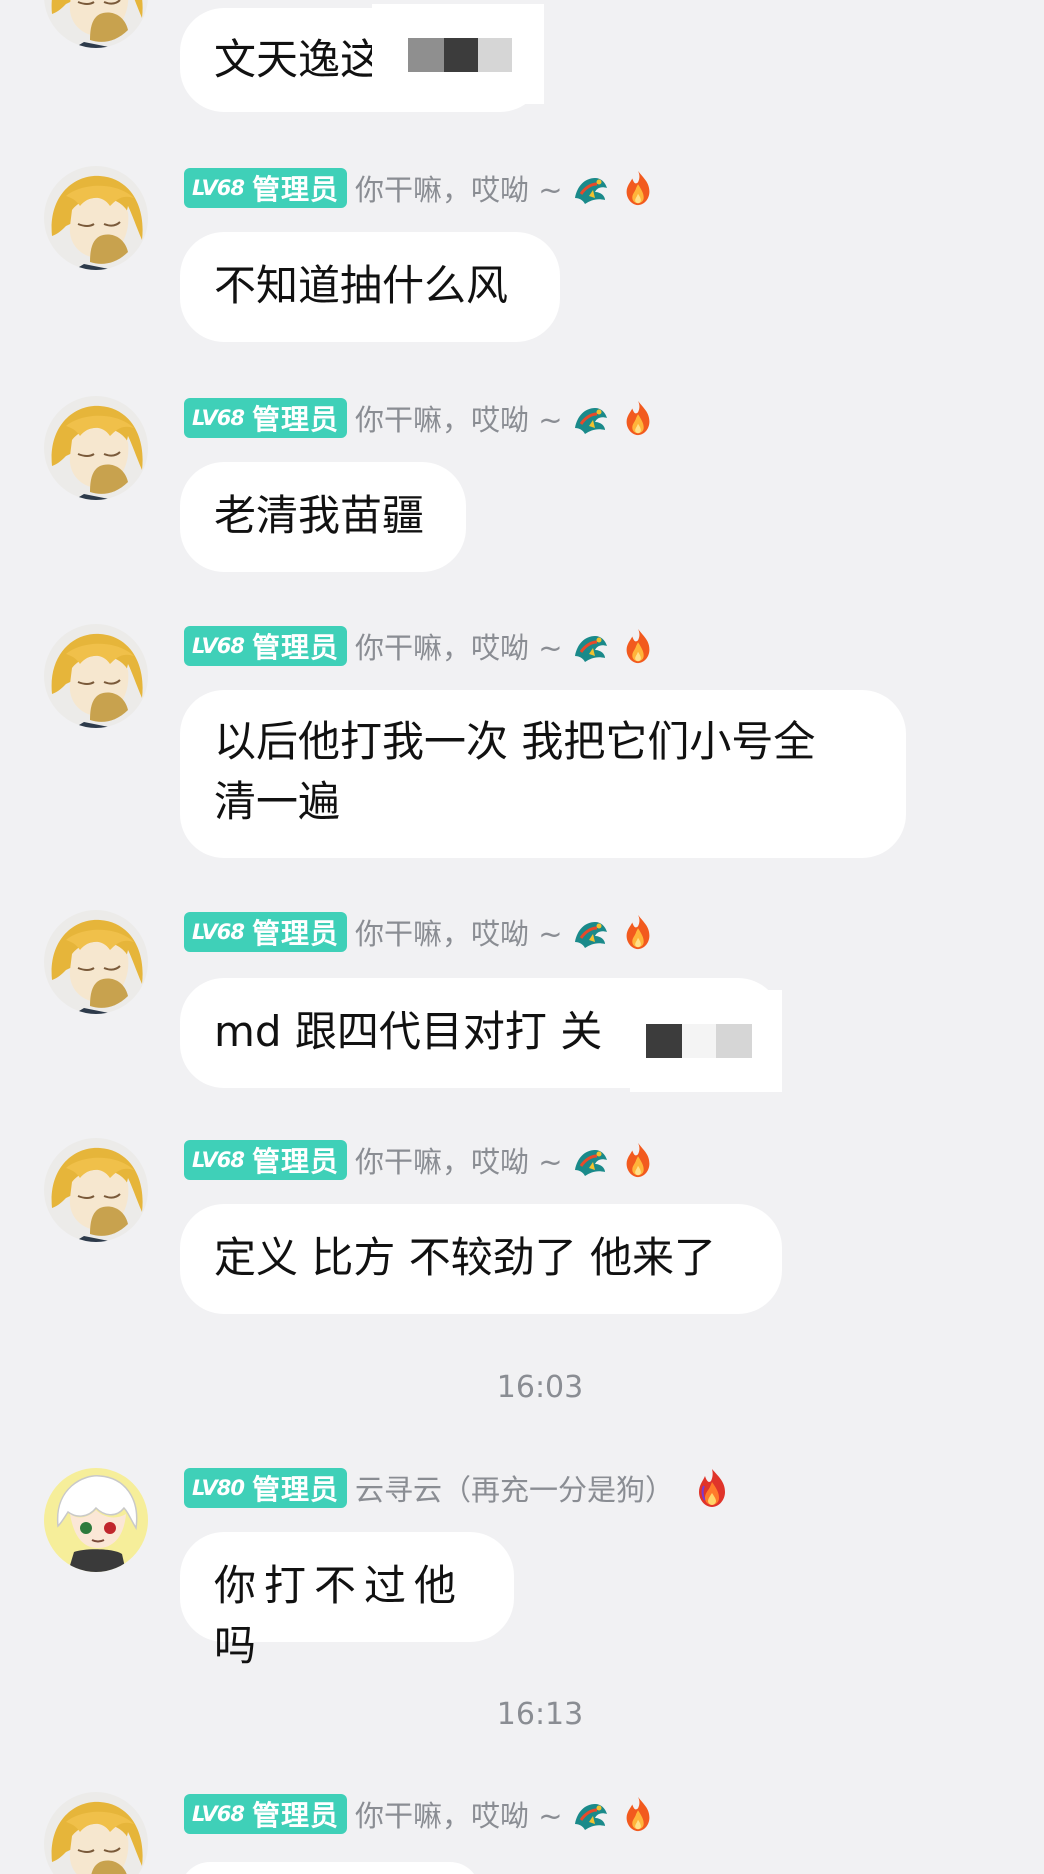  I want to click on message-bubble: 以后他打我一次 我把它们小号全 清一遍, so click(543, 774).